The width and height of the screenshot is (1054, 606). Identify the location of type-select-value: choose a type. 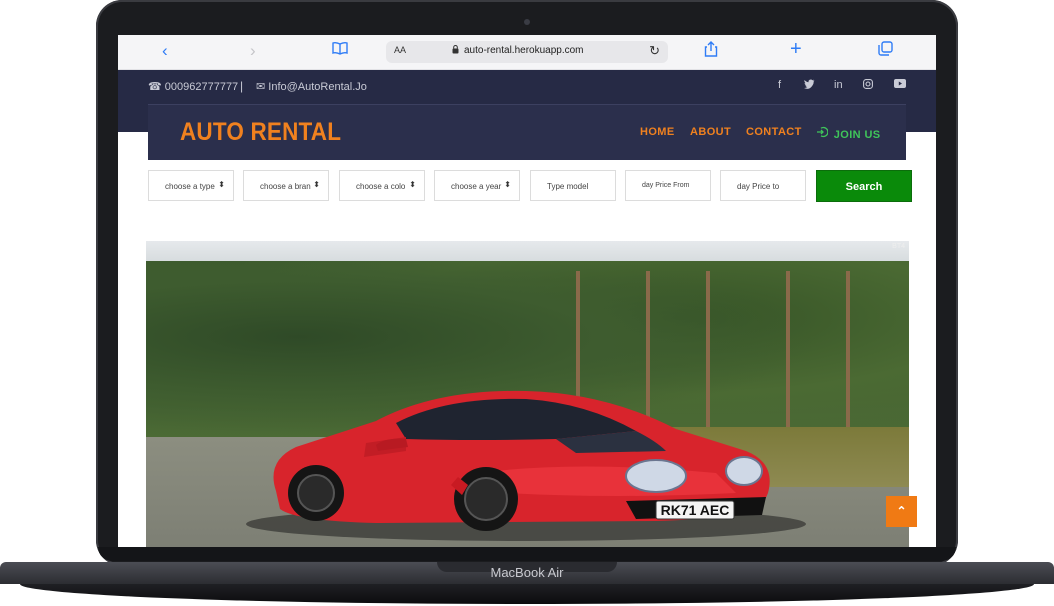
(190, 186).